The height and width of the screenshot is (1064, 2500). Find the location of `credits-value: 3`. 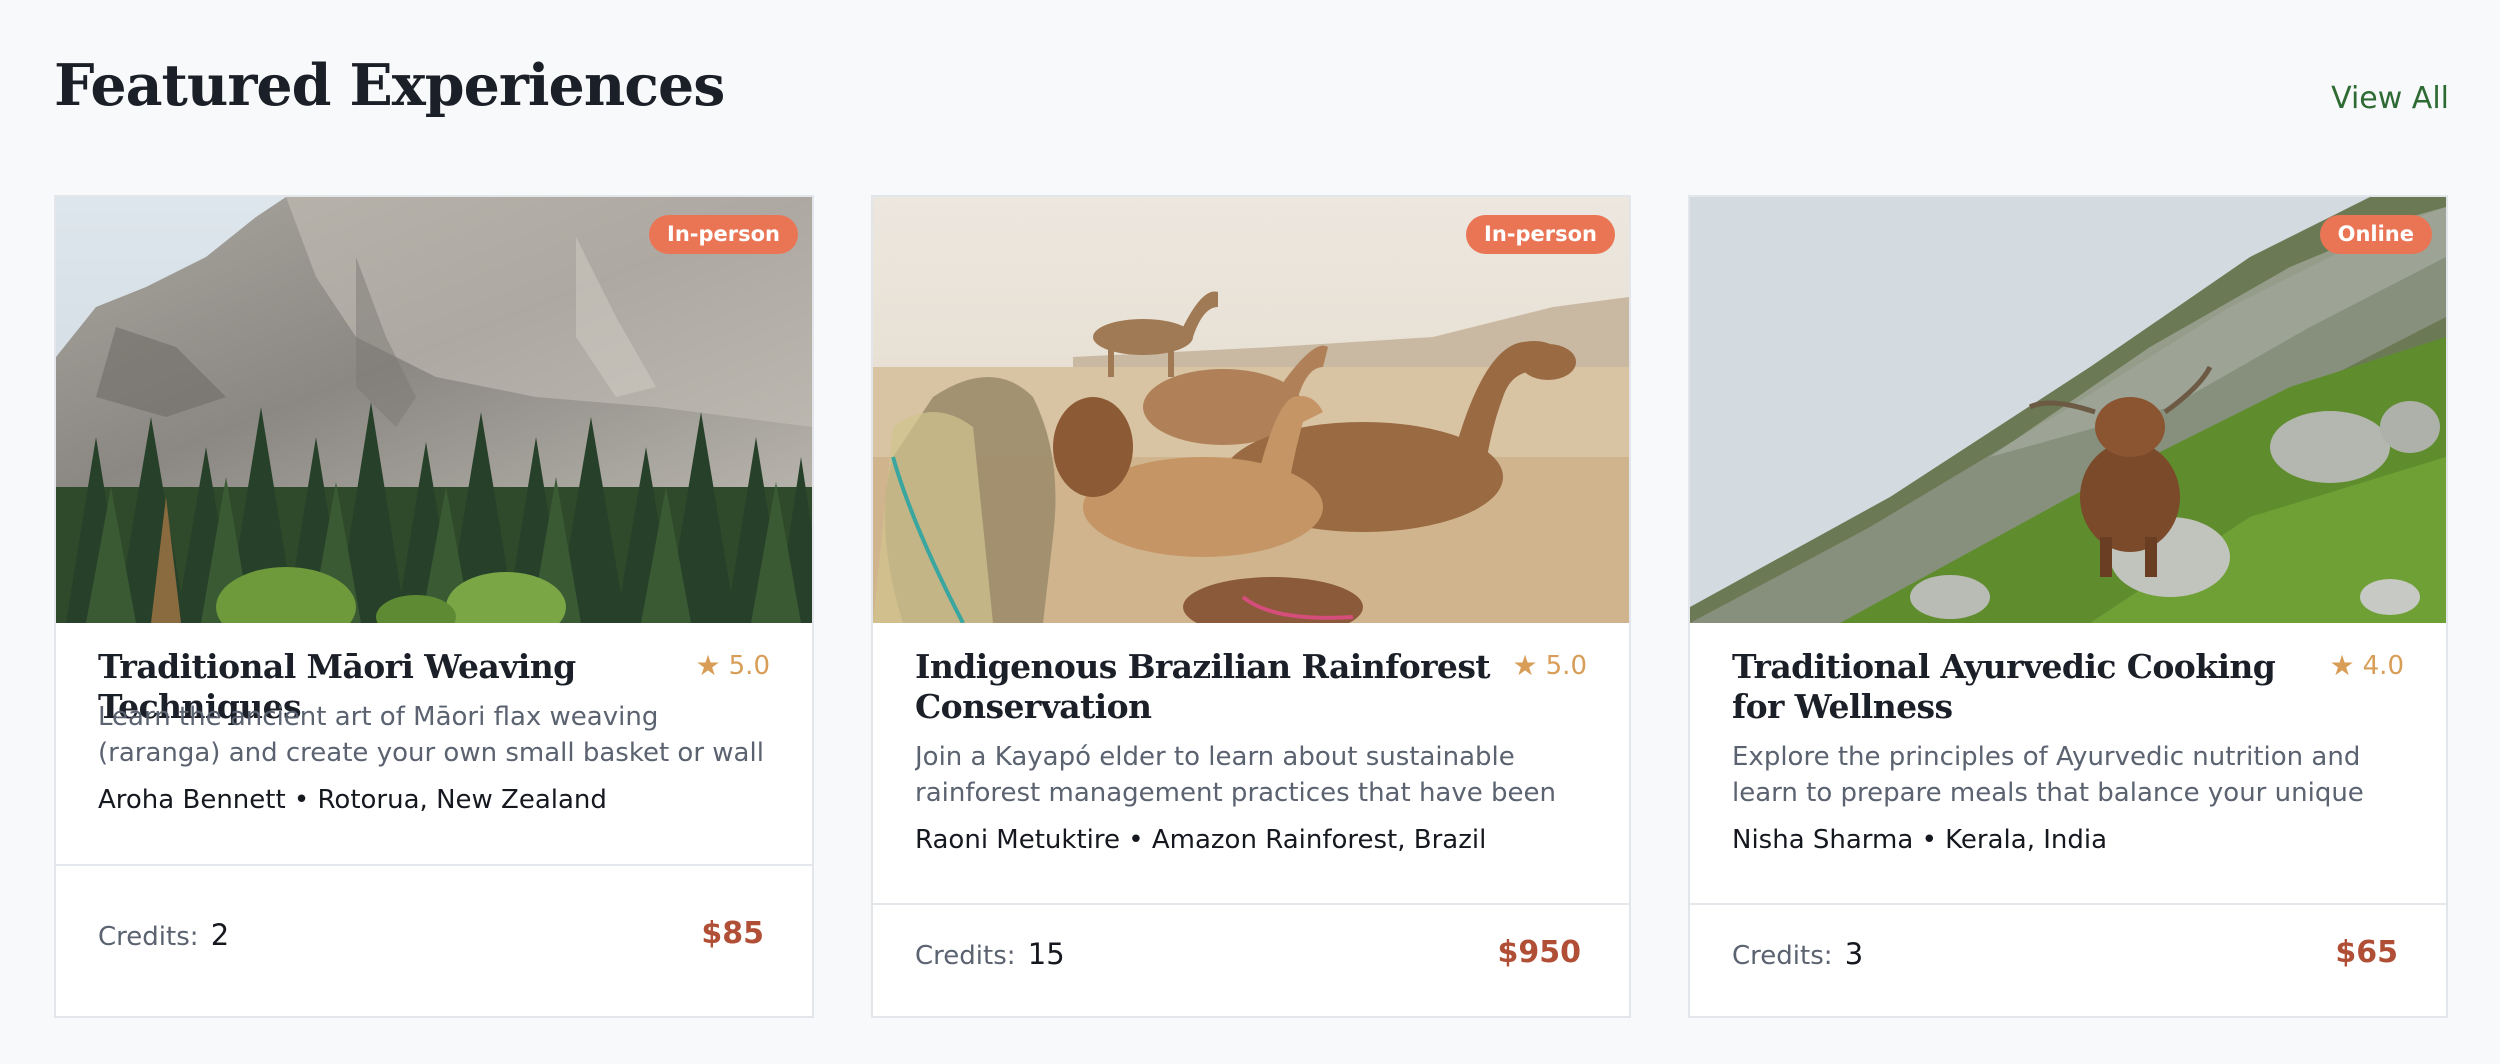

credits-value: 3 is located at coordinates (1854, 954).